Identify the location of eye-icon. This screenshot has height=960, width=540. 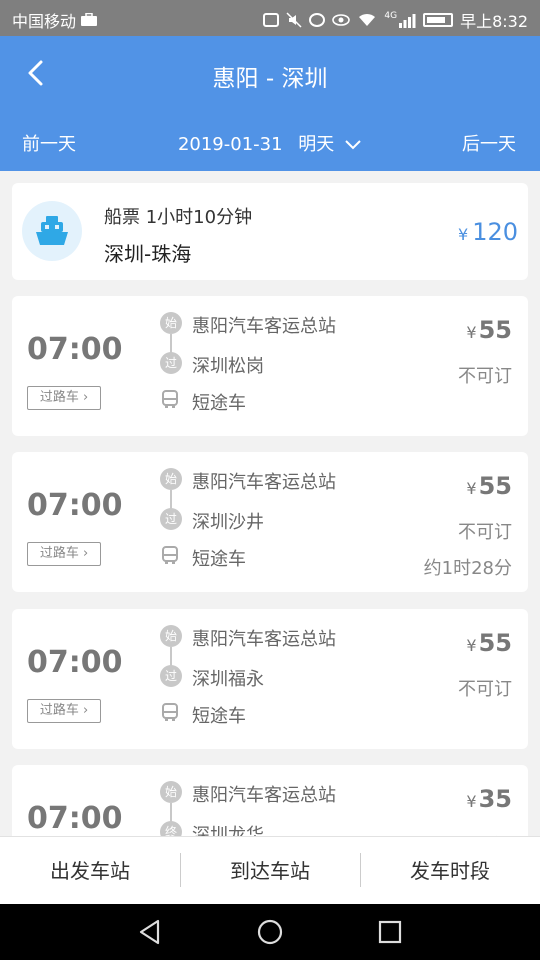
(341, 20).